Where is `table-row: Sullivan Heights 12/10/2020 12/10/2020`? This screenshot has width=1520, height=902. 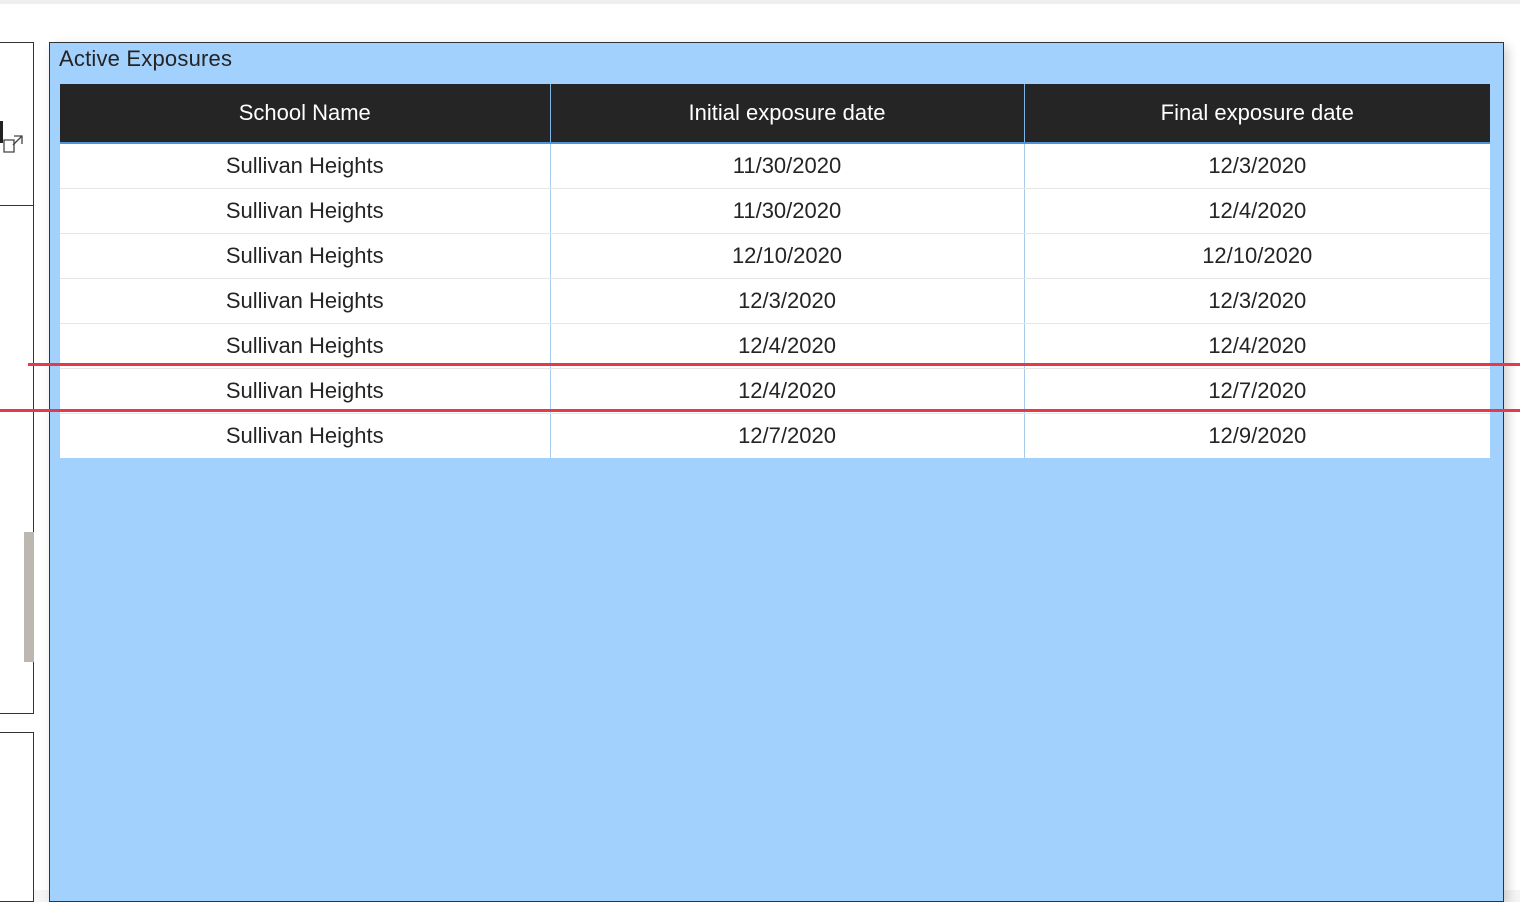
table-row: Sullivan Heights 12/10/2020 12/10/2020 is located at coordinates (775, 256).